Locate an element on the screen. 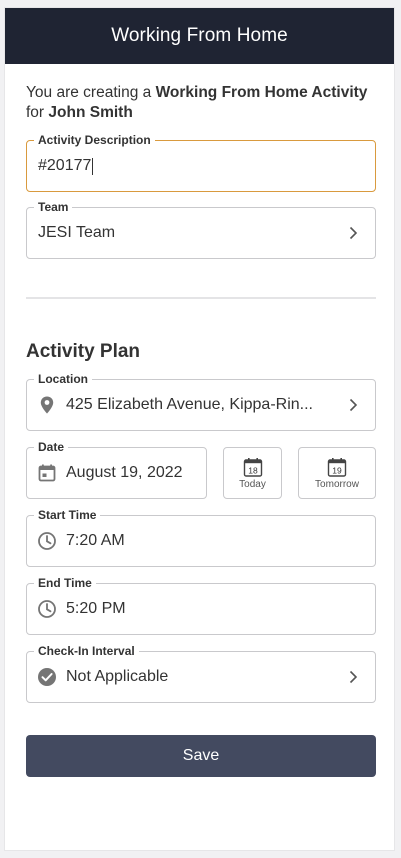  team-select: Team JESI Team is located at coordinates (201, 229).